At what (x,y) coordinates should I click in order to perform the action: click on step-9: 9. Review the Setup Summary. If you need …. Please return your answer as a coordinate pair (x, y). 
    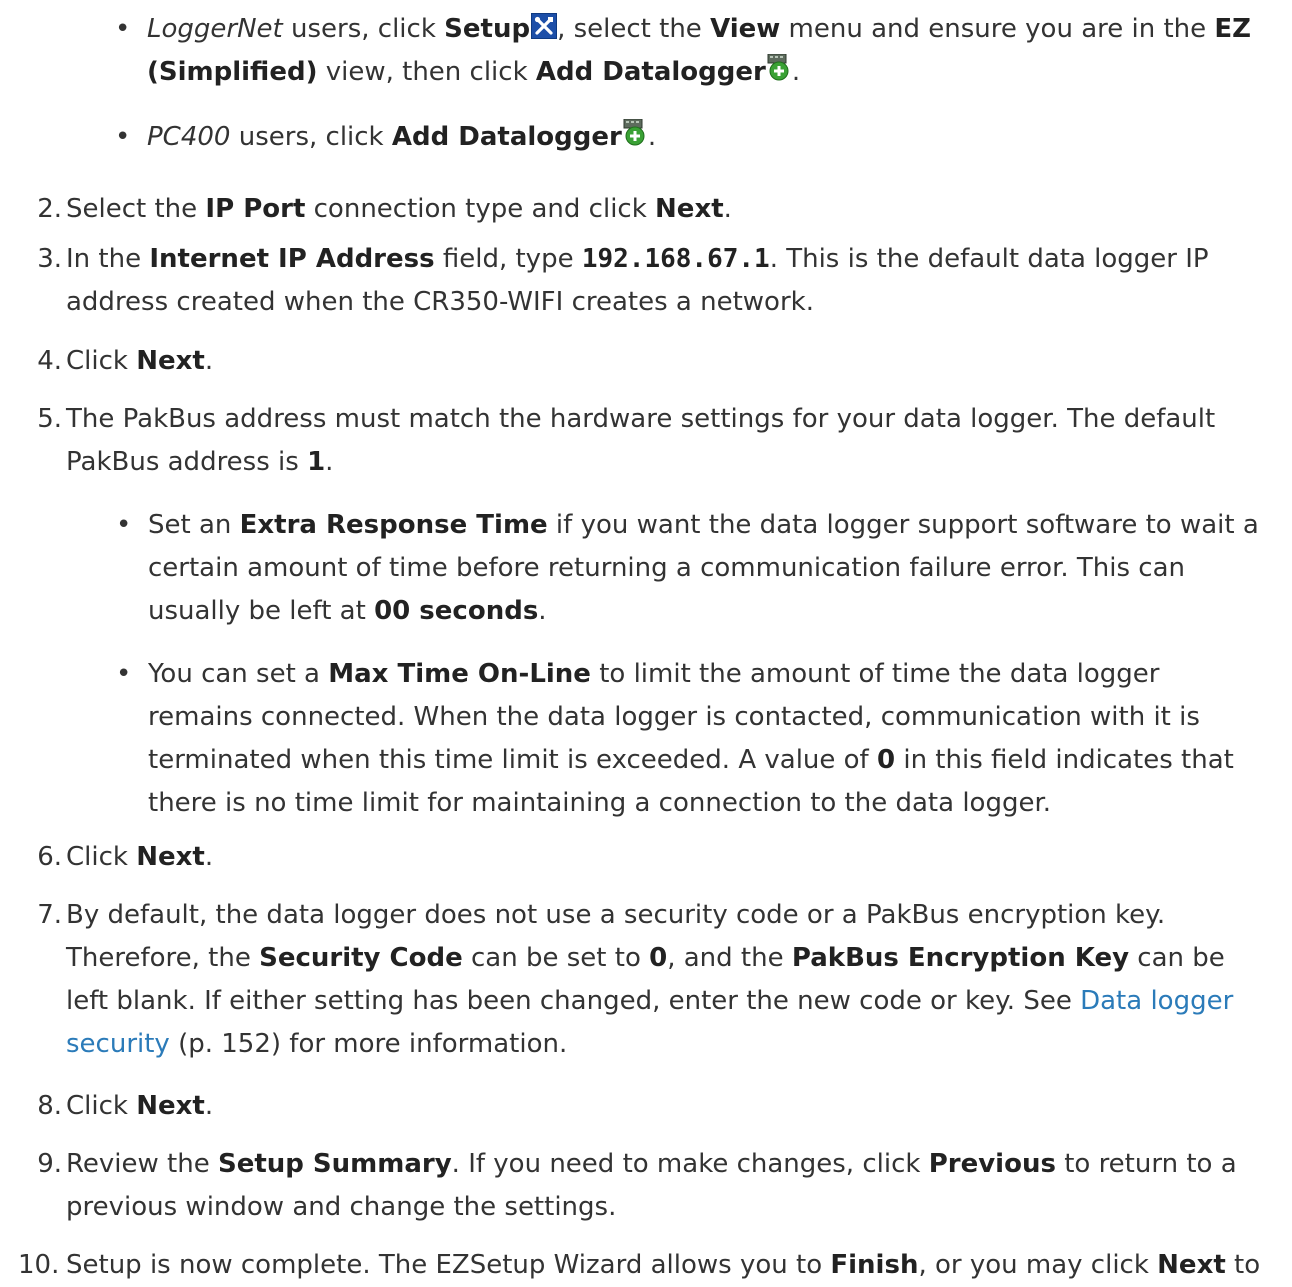
    Looking at the image, I should click on (642, 1186).